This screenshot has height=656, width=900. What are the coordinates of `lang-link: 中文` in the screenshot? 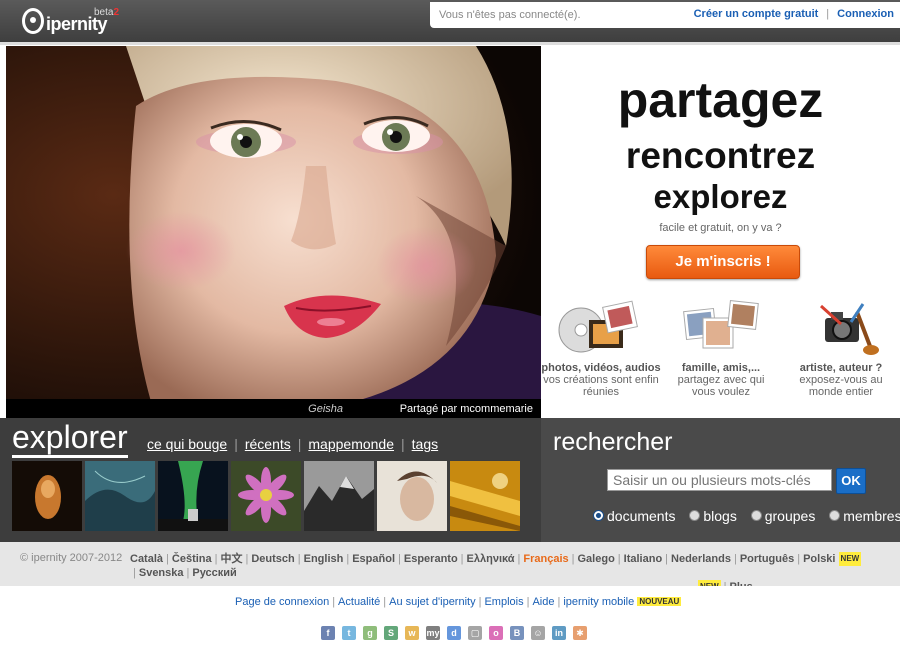 It's located at (232, 559).